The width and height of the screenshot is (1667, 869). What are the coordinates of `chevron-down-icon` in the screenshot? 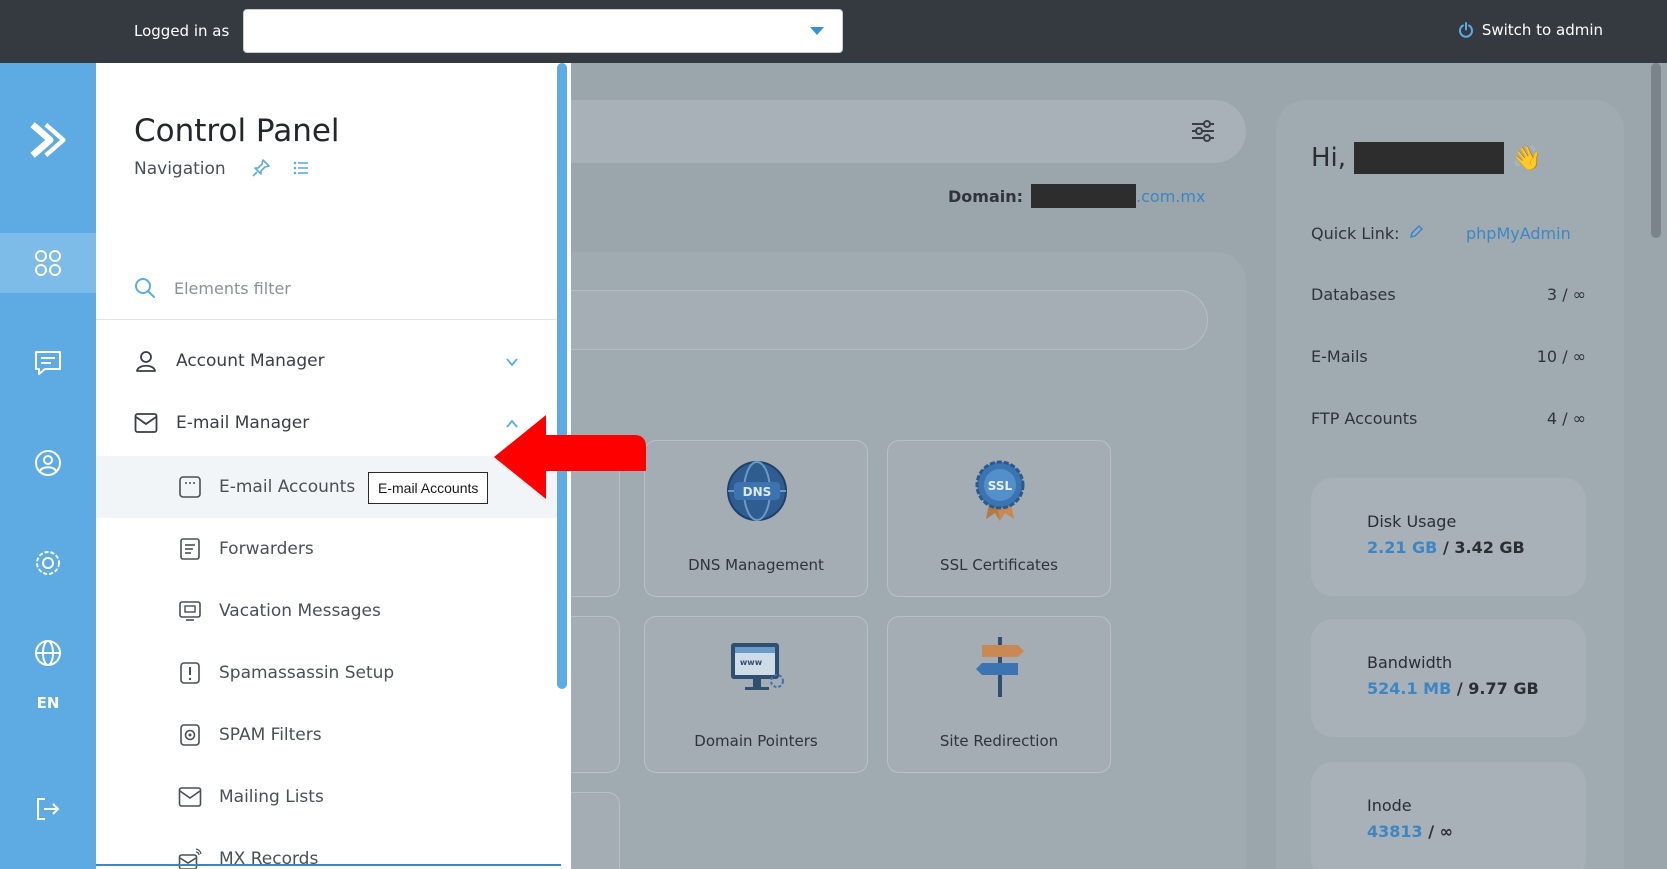 It's located at (512, 362).